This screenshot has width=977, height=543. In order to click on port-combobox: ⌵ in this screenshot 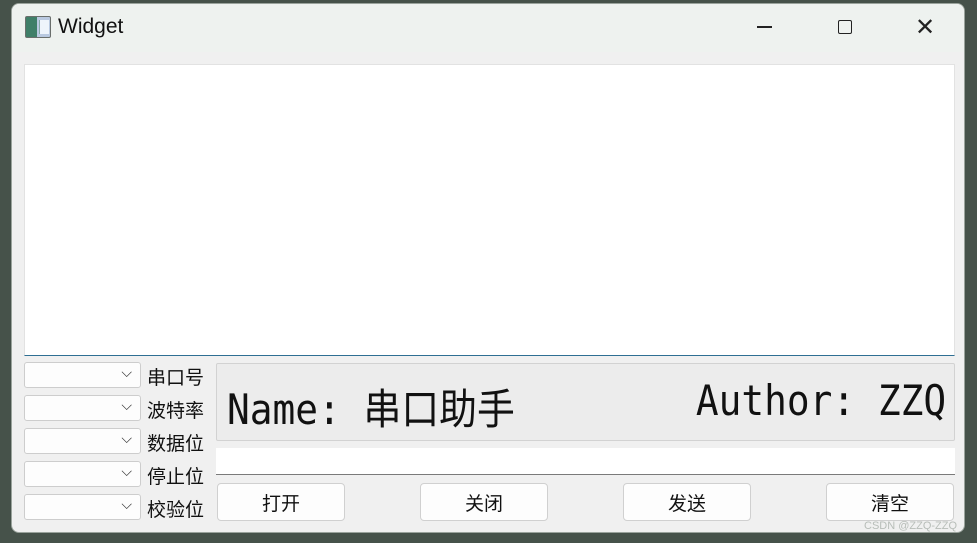, I will do `click(82, 375)`.